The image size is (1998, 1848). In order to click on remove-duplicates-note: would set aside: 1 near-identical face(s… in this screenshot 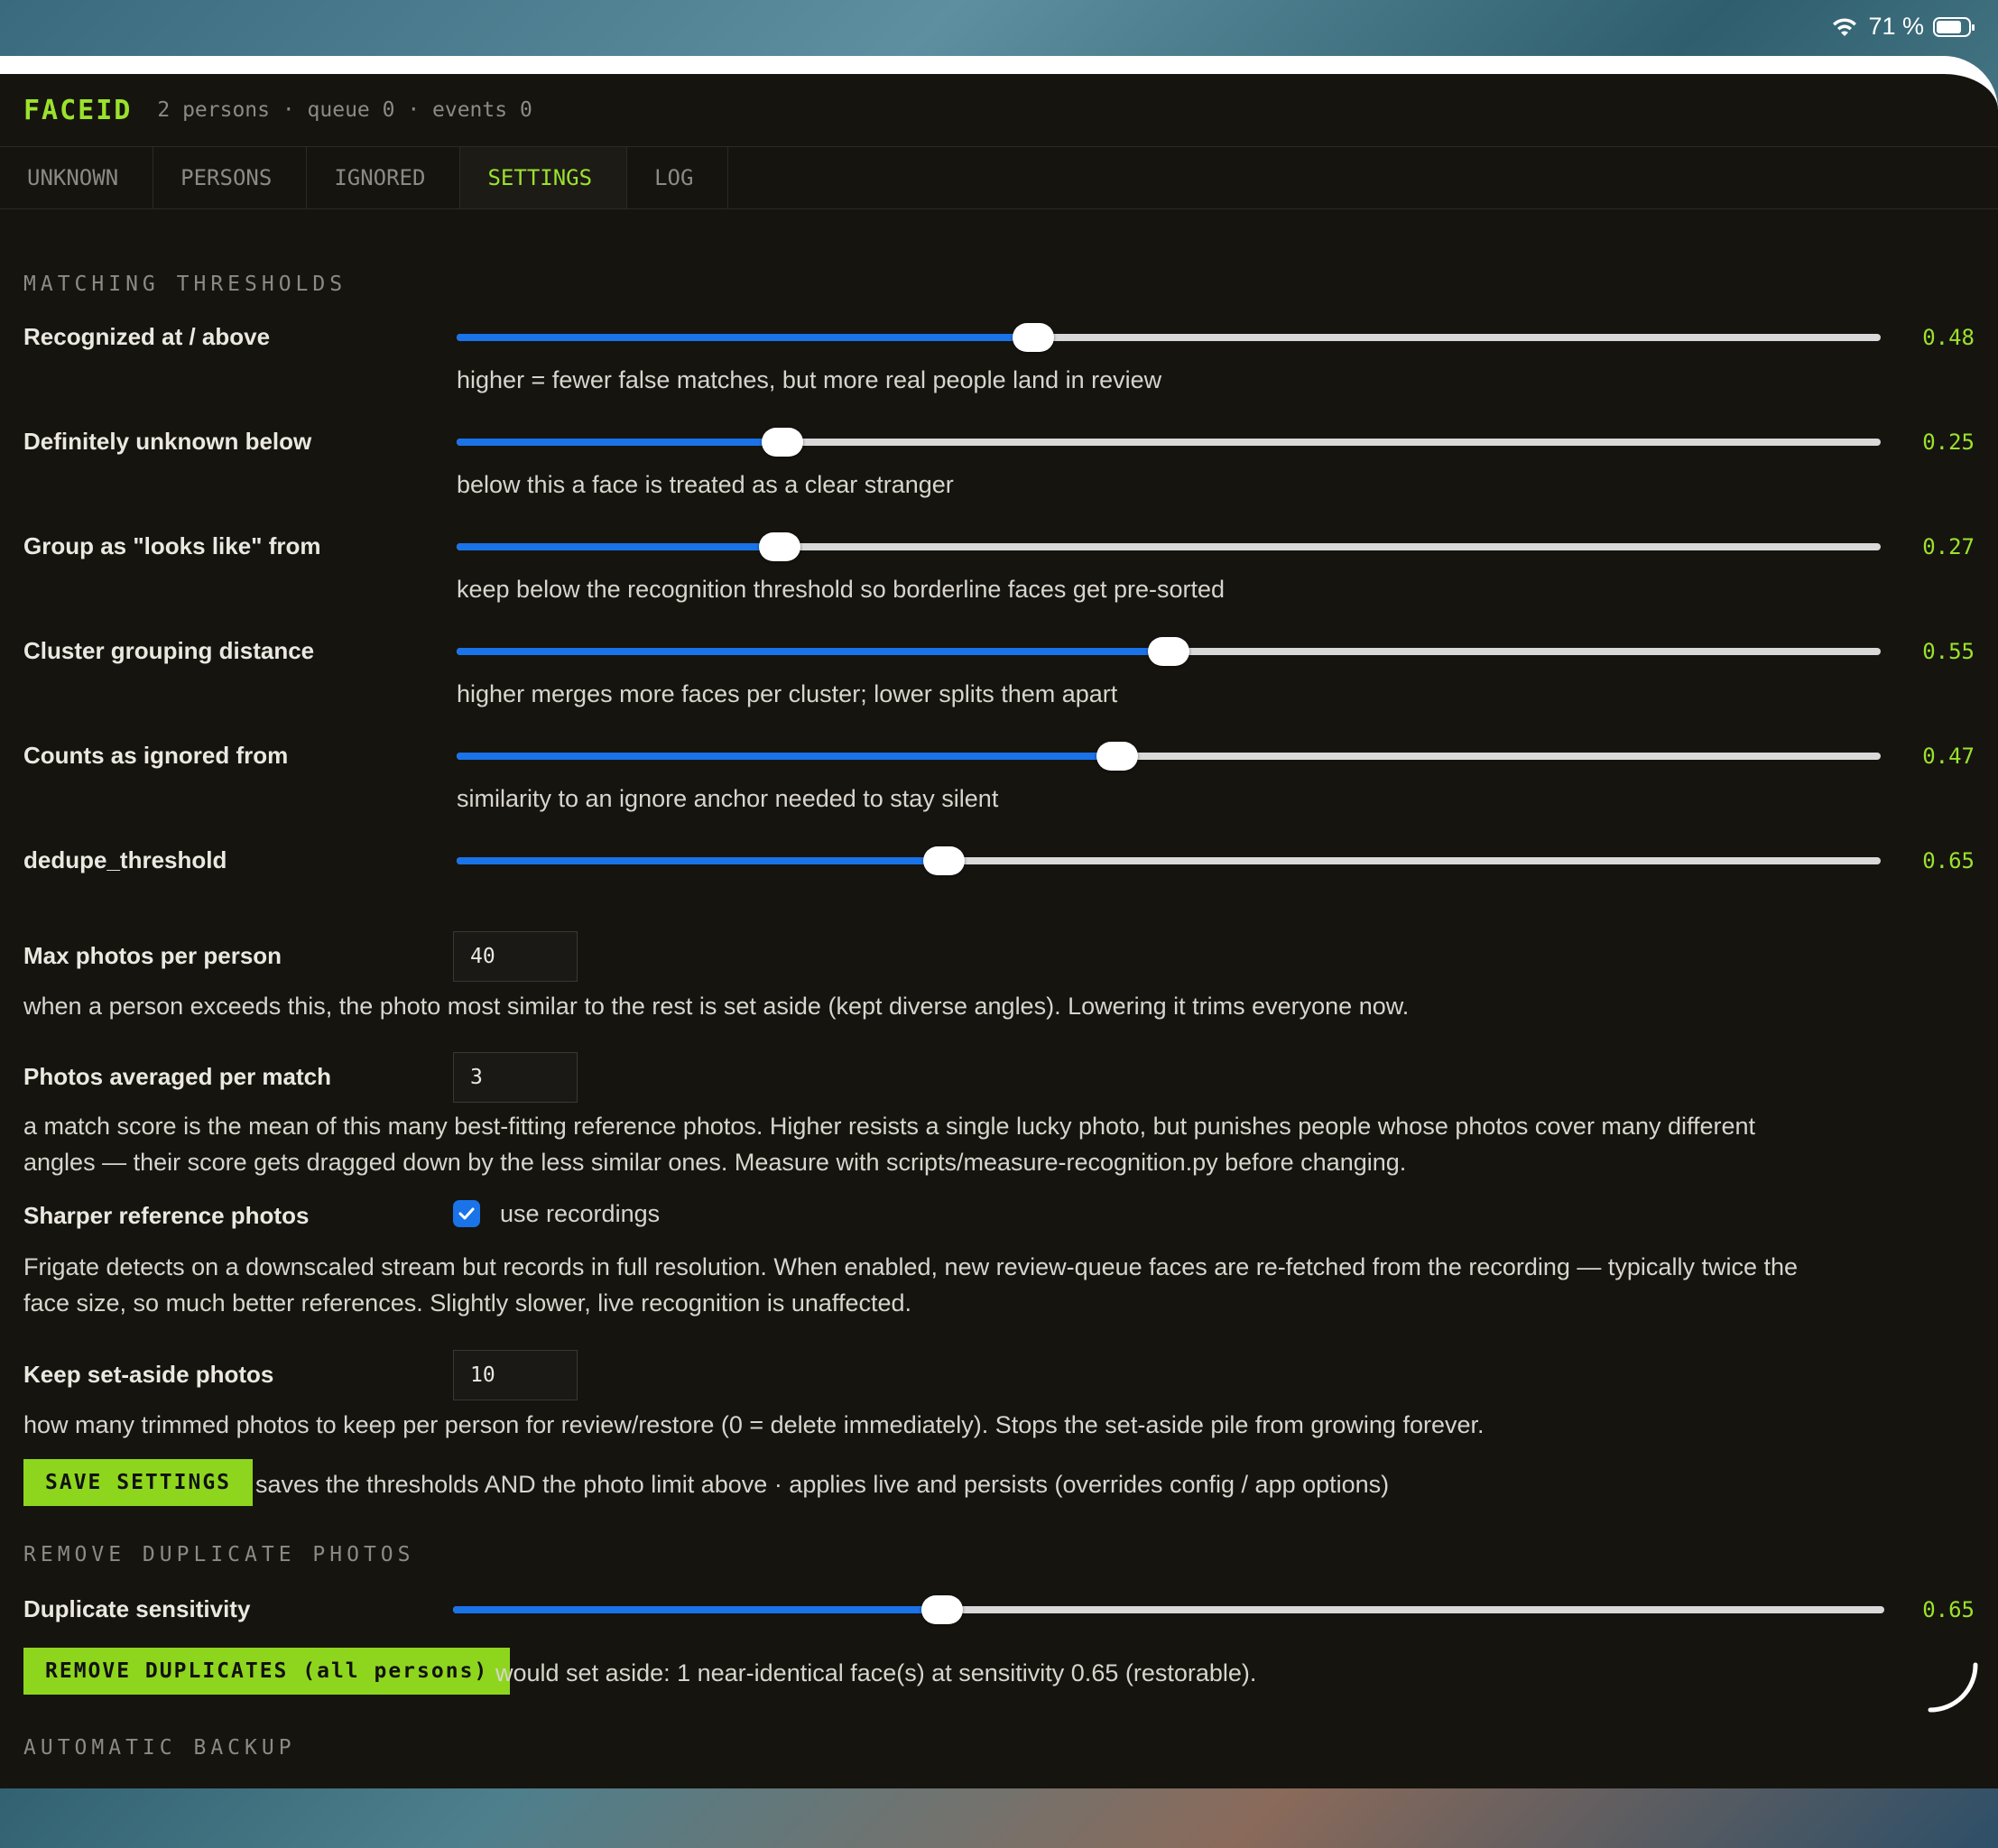, I will do `click(876, 1672)`.